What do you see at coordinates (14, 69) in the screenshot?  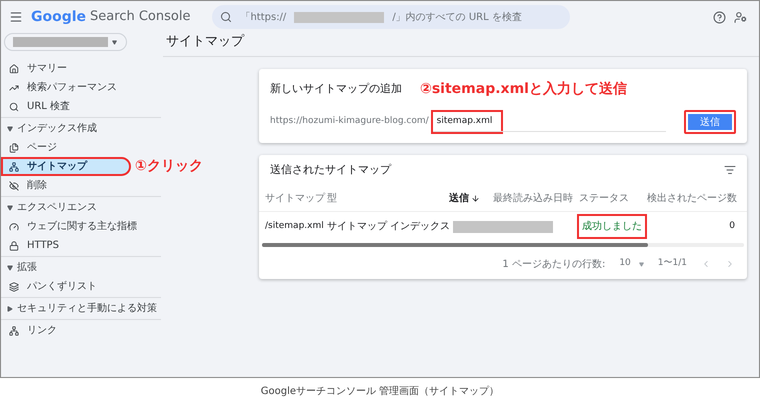 I see `home-icon` at bounding box center [14, 69].